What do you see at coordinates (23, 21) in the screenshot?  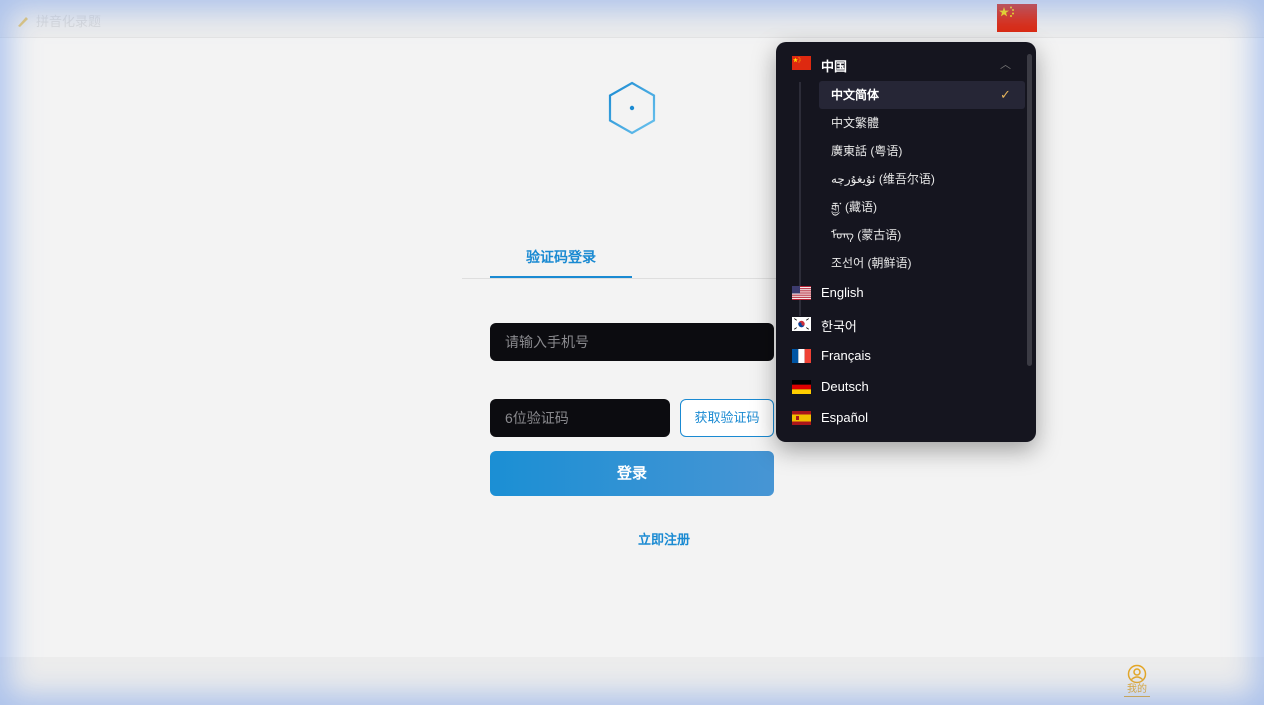 I see `app-logo-icon` at bounding box center [23, 21].